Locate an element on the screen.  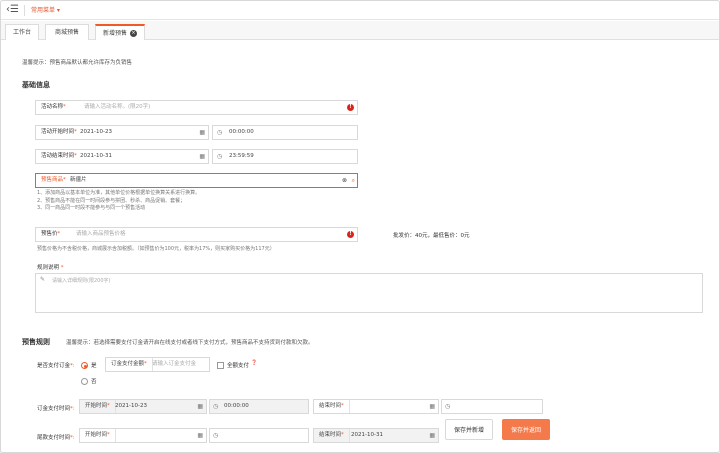
error-icon: ! is located at coordinates (350, 234).